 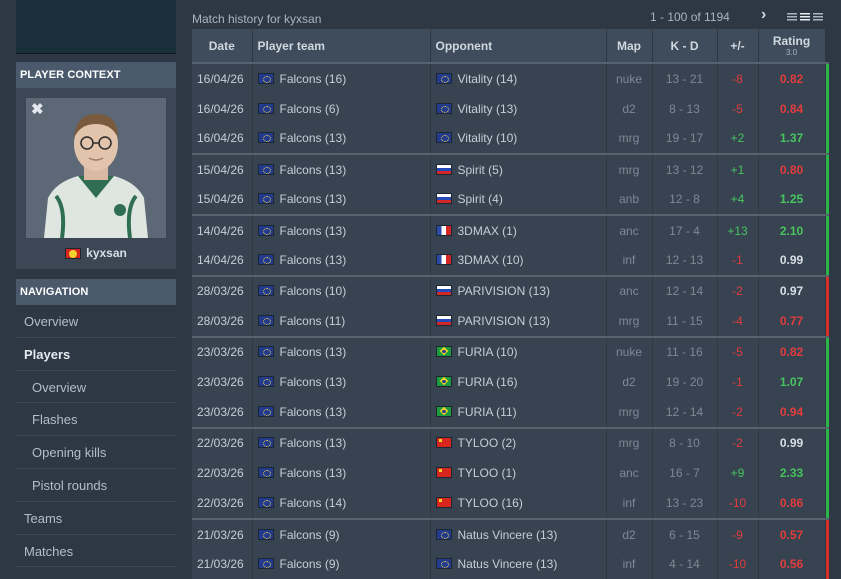 I want to click on col-opponent: Opponent, so click(x=518, y=46).